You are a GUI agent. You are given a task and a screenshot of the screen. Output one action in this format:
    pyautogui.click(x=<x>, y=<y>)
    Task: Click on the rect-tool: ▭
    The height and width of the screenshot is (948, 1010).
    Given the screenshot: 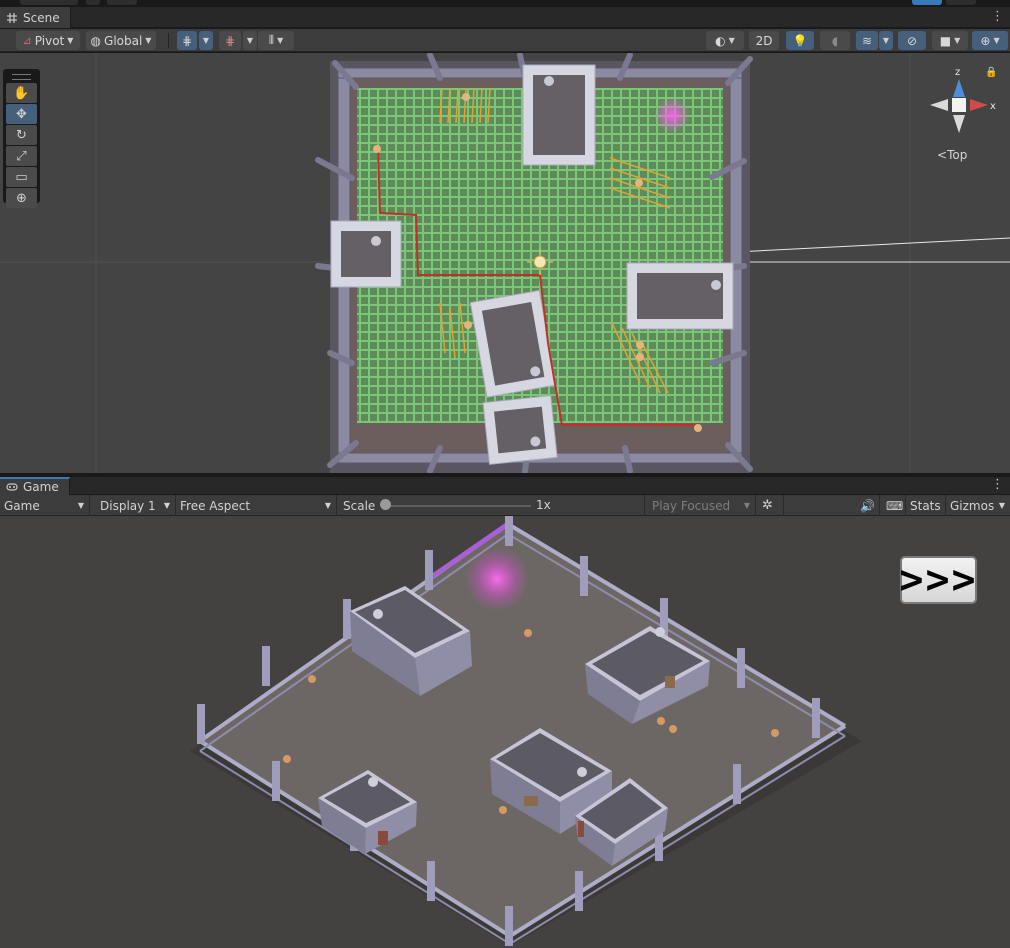 What is the action you would take?
    pyautogui.click(x=21, y=177)
    